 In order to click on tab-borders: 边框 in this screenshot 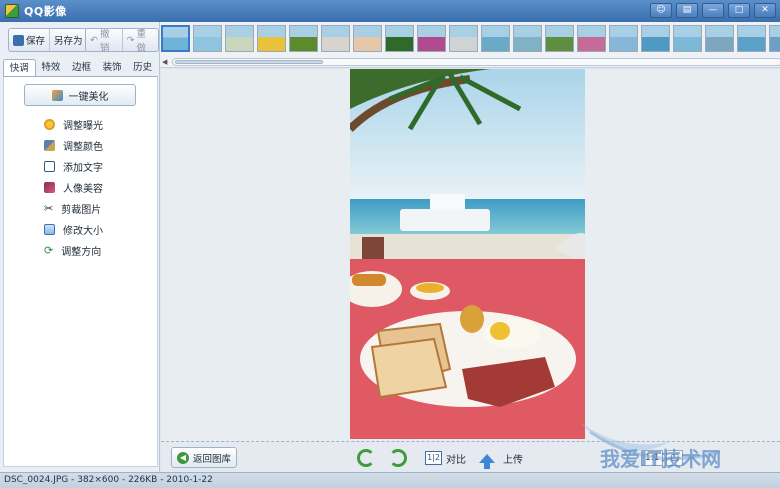, I will do `click(81, 67)`.